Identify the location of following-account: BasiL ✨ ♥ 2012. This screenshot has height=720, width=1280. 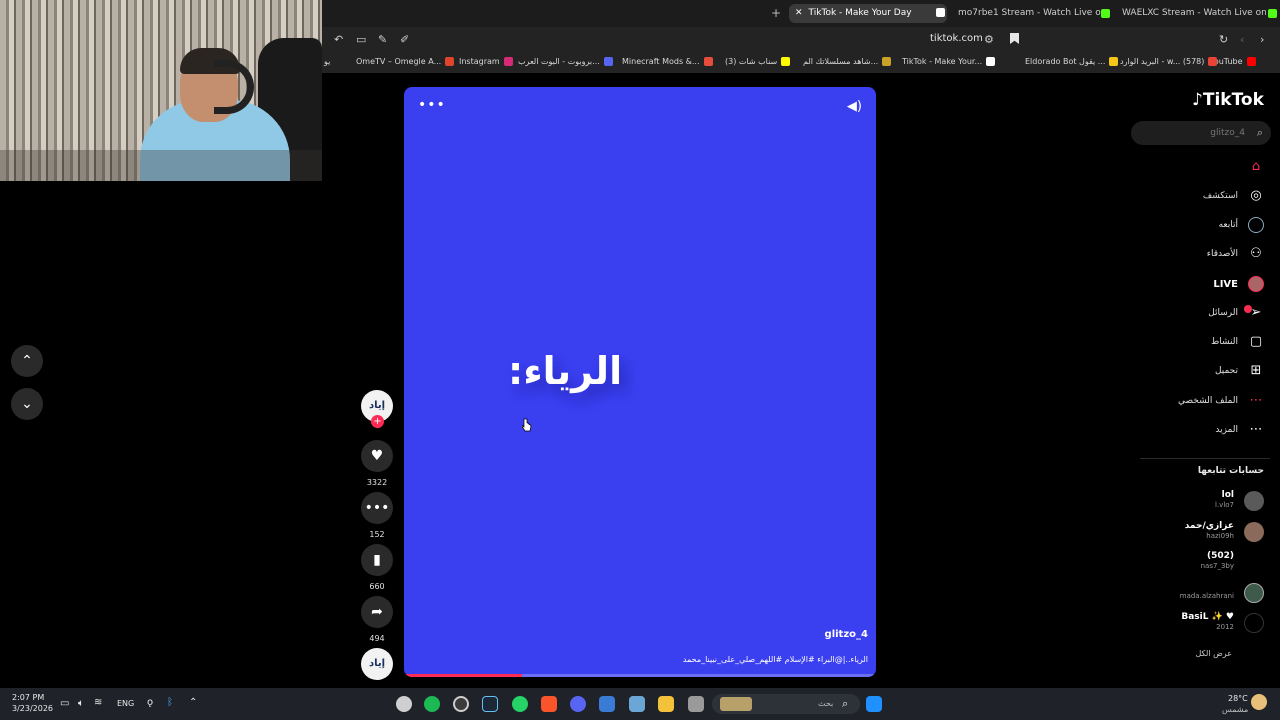
(1199, 623).